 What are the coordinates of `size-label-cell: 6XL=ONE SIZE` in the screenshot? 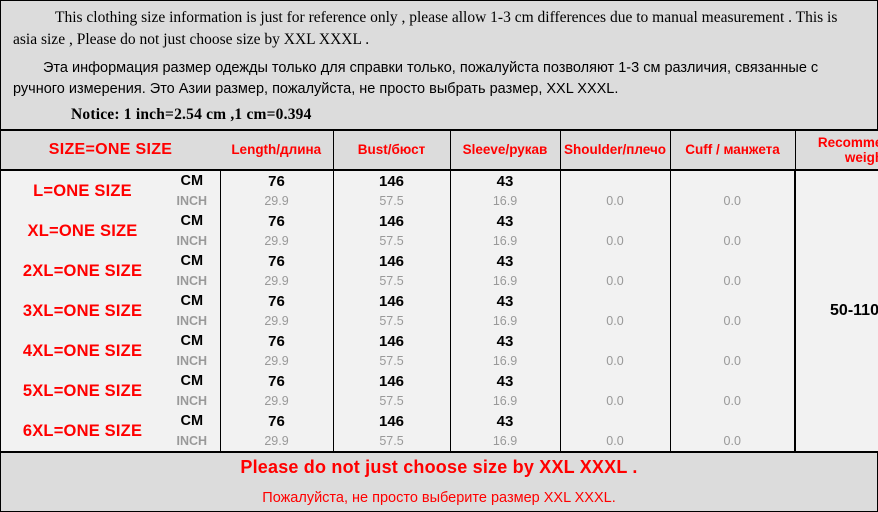 It's located at (82, 430).